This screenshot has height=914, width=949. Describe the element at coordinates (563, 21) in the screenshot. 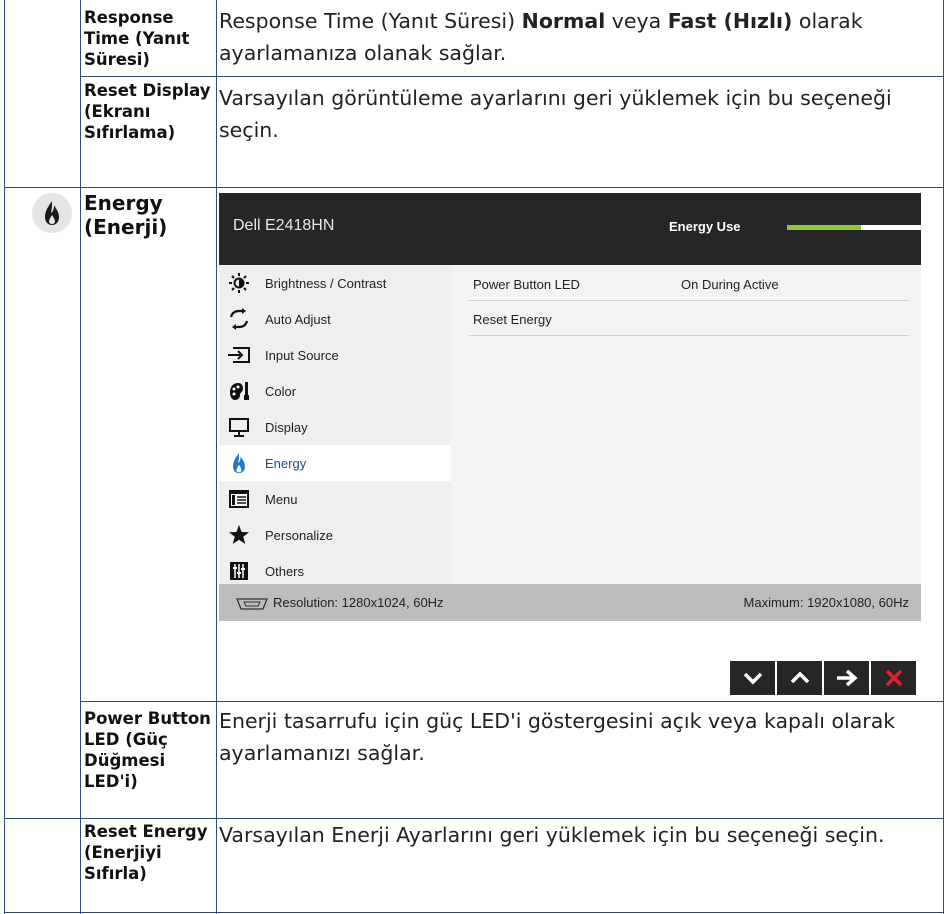

I see `desc-bold: Normal` at that location.